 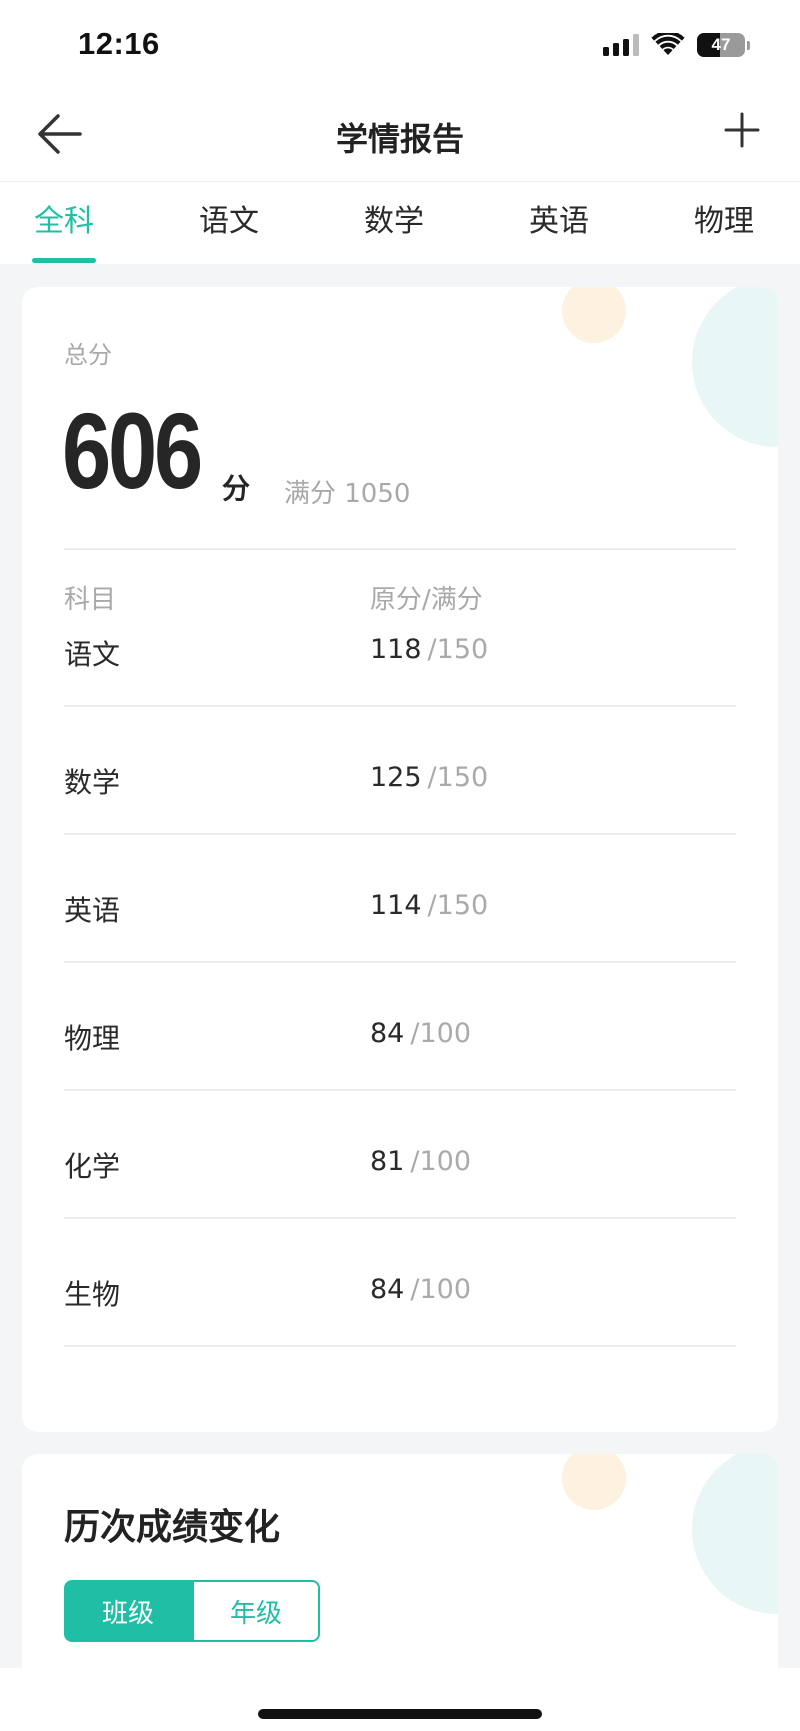 I want to click on total-score-unit: 分, so click(x=236, y=488).